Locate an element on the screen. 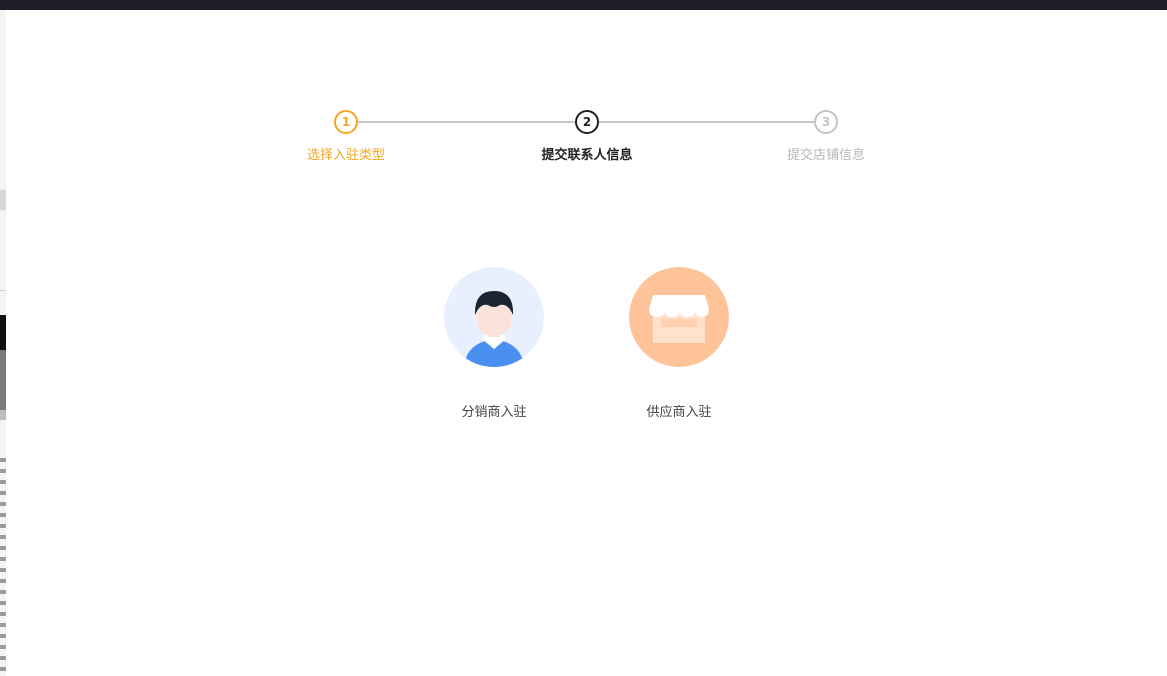 The image size is (1167, 676). registration-stepper: 1 选择入驻类型 2 提交联系人信息 3 提交店铺信息 is located at coordinates (587, 140).